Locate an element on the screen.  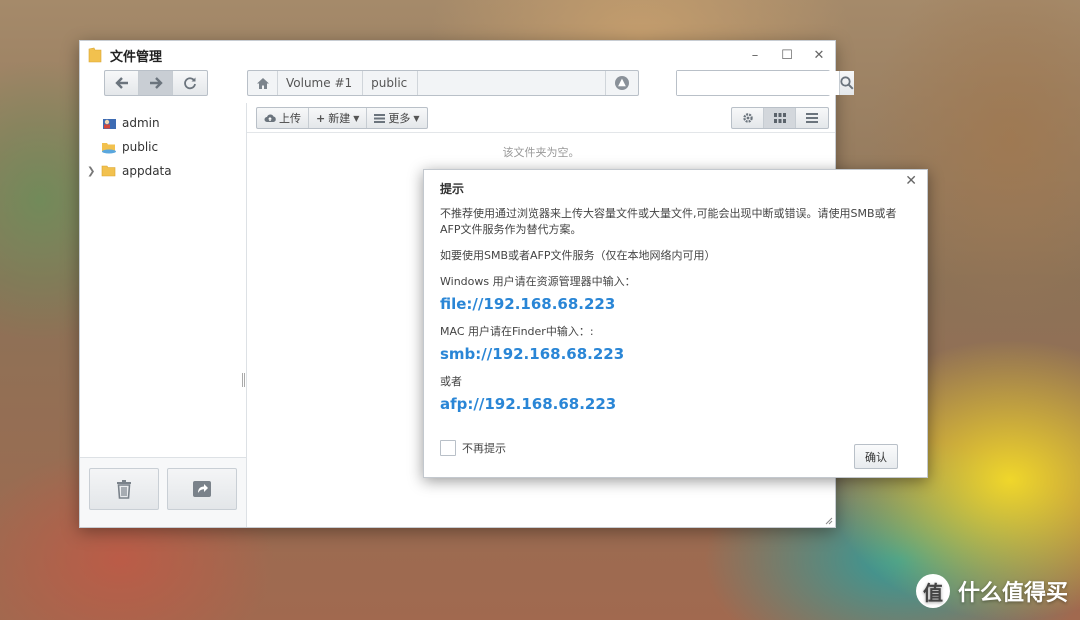
list-view-icon is located at coordinates (812, 118).